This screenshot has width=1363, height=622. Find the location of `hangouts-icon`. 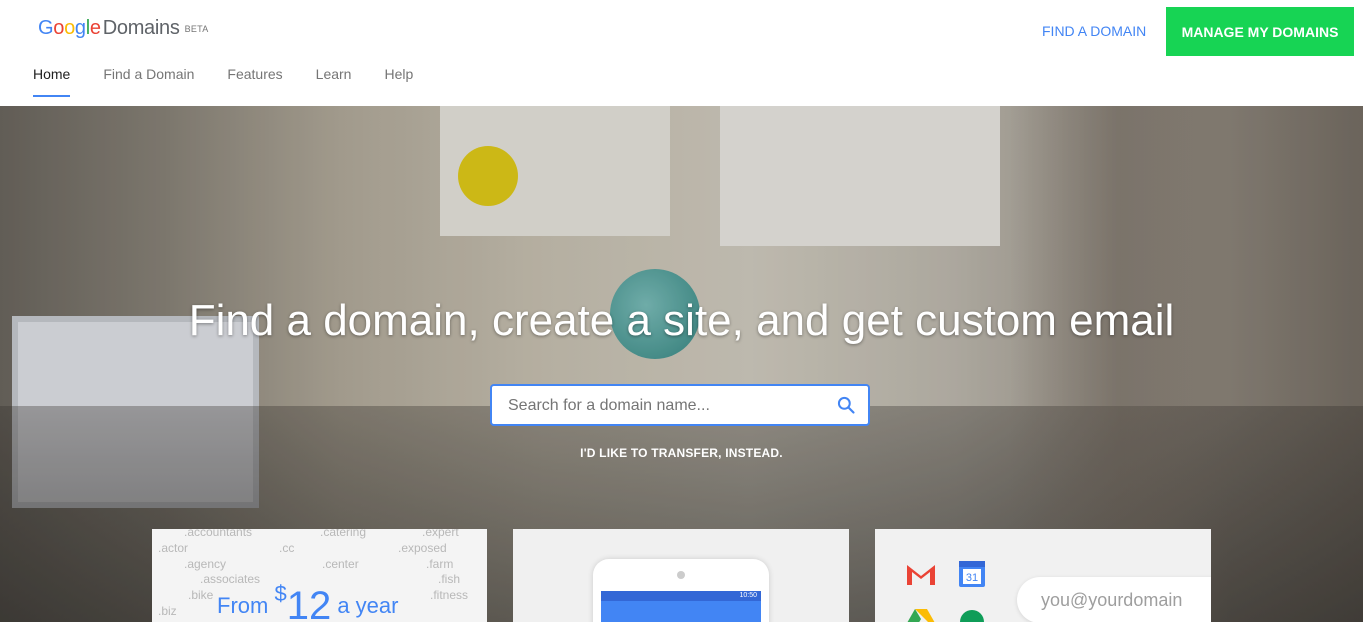

hangouts-icon is located at coordinates (972, 616).